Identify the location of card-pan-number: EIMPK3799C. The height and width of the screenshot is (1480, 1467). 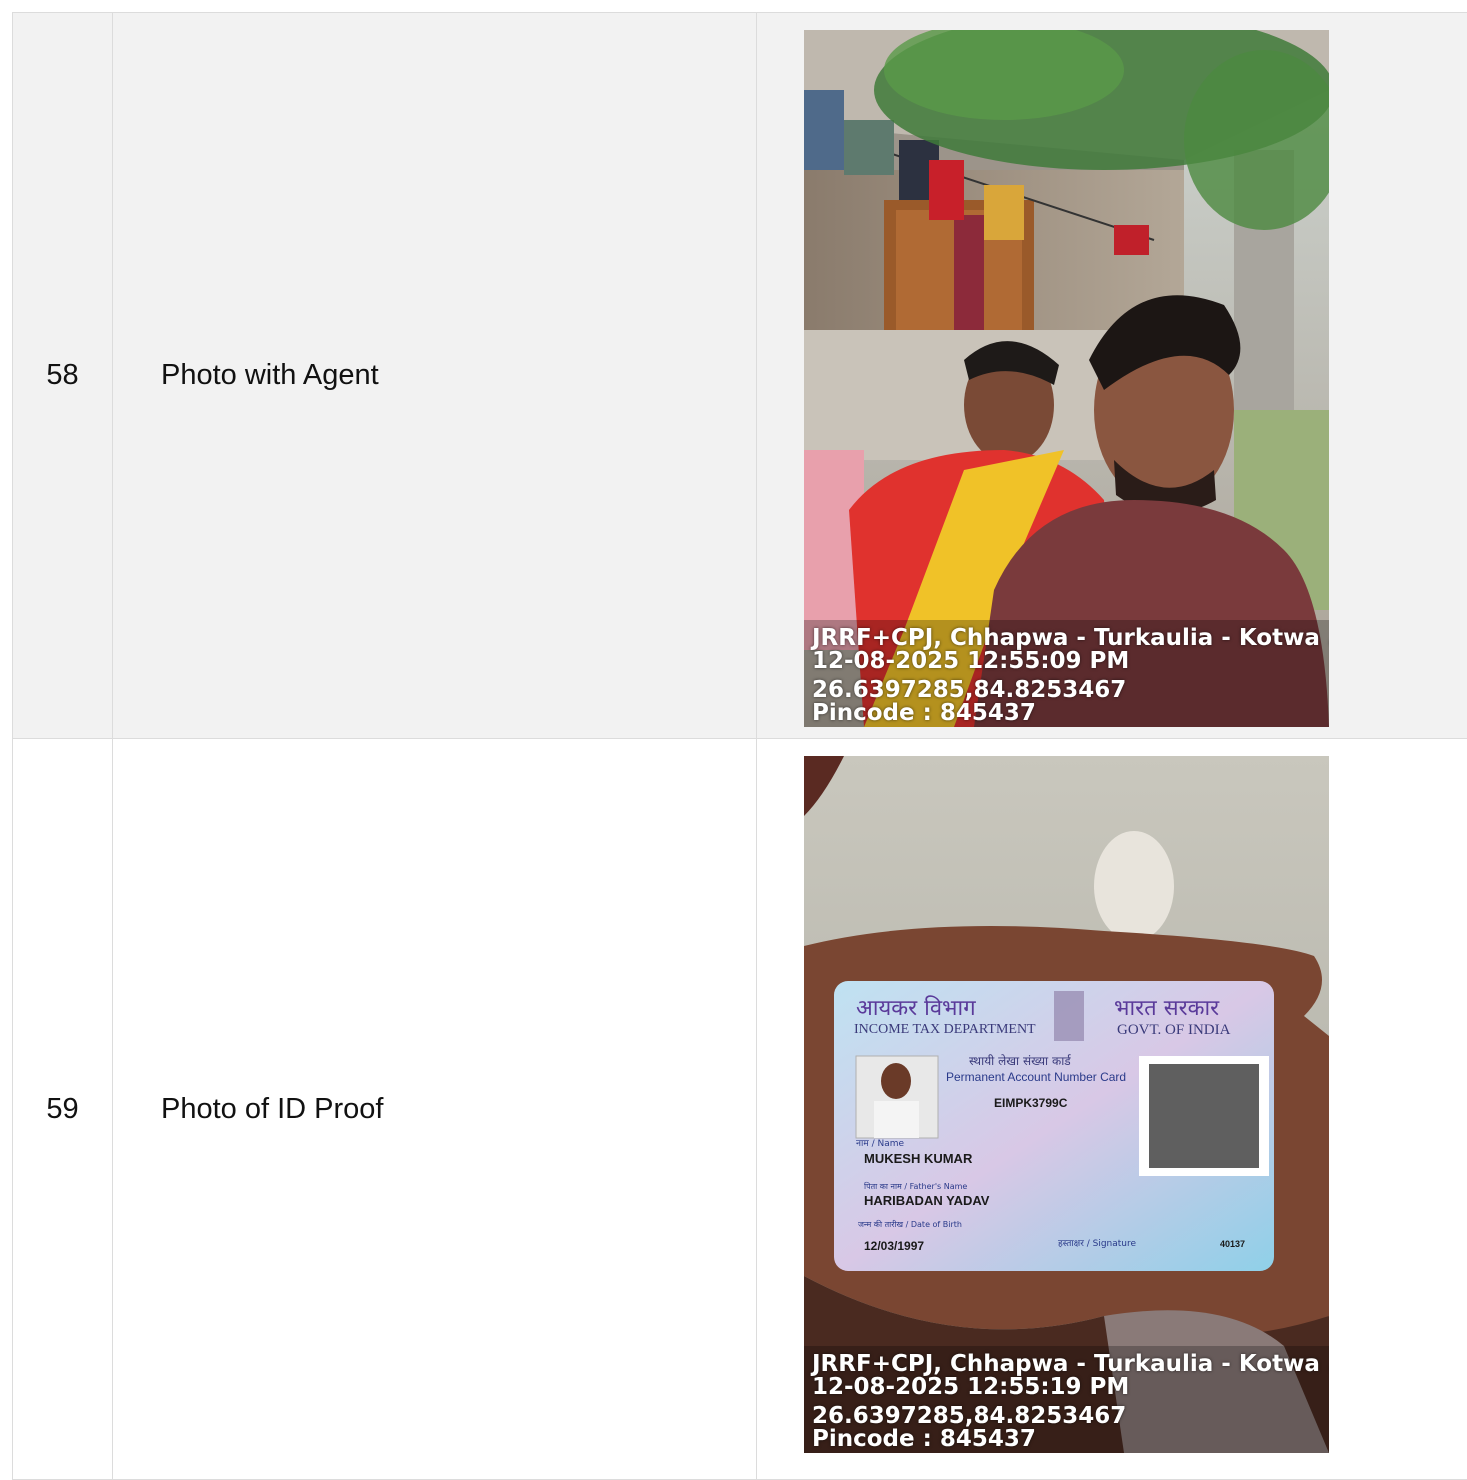
(1031, 1103).